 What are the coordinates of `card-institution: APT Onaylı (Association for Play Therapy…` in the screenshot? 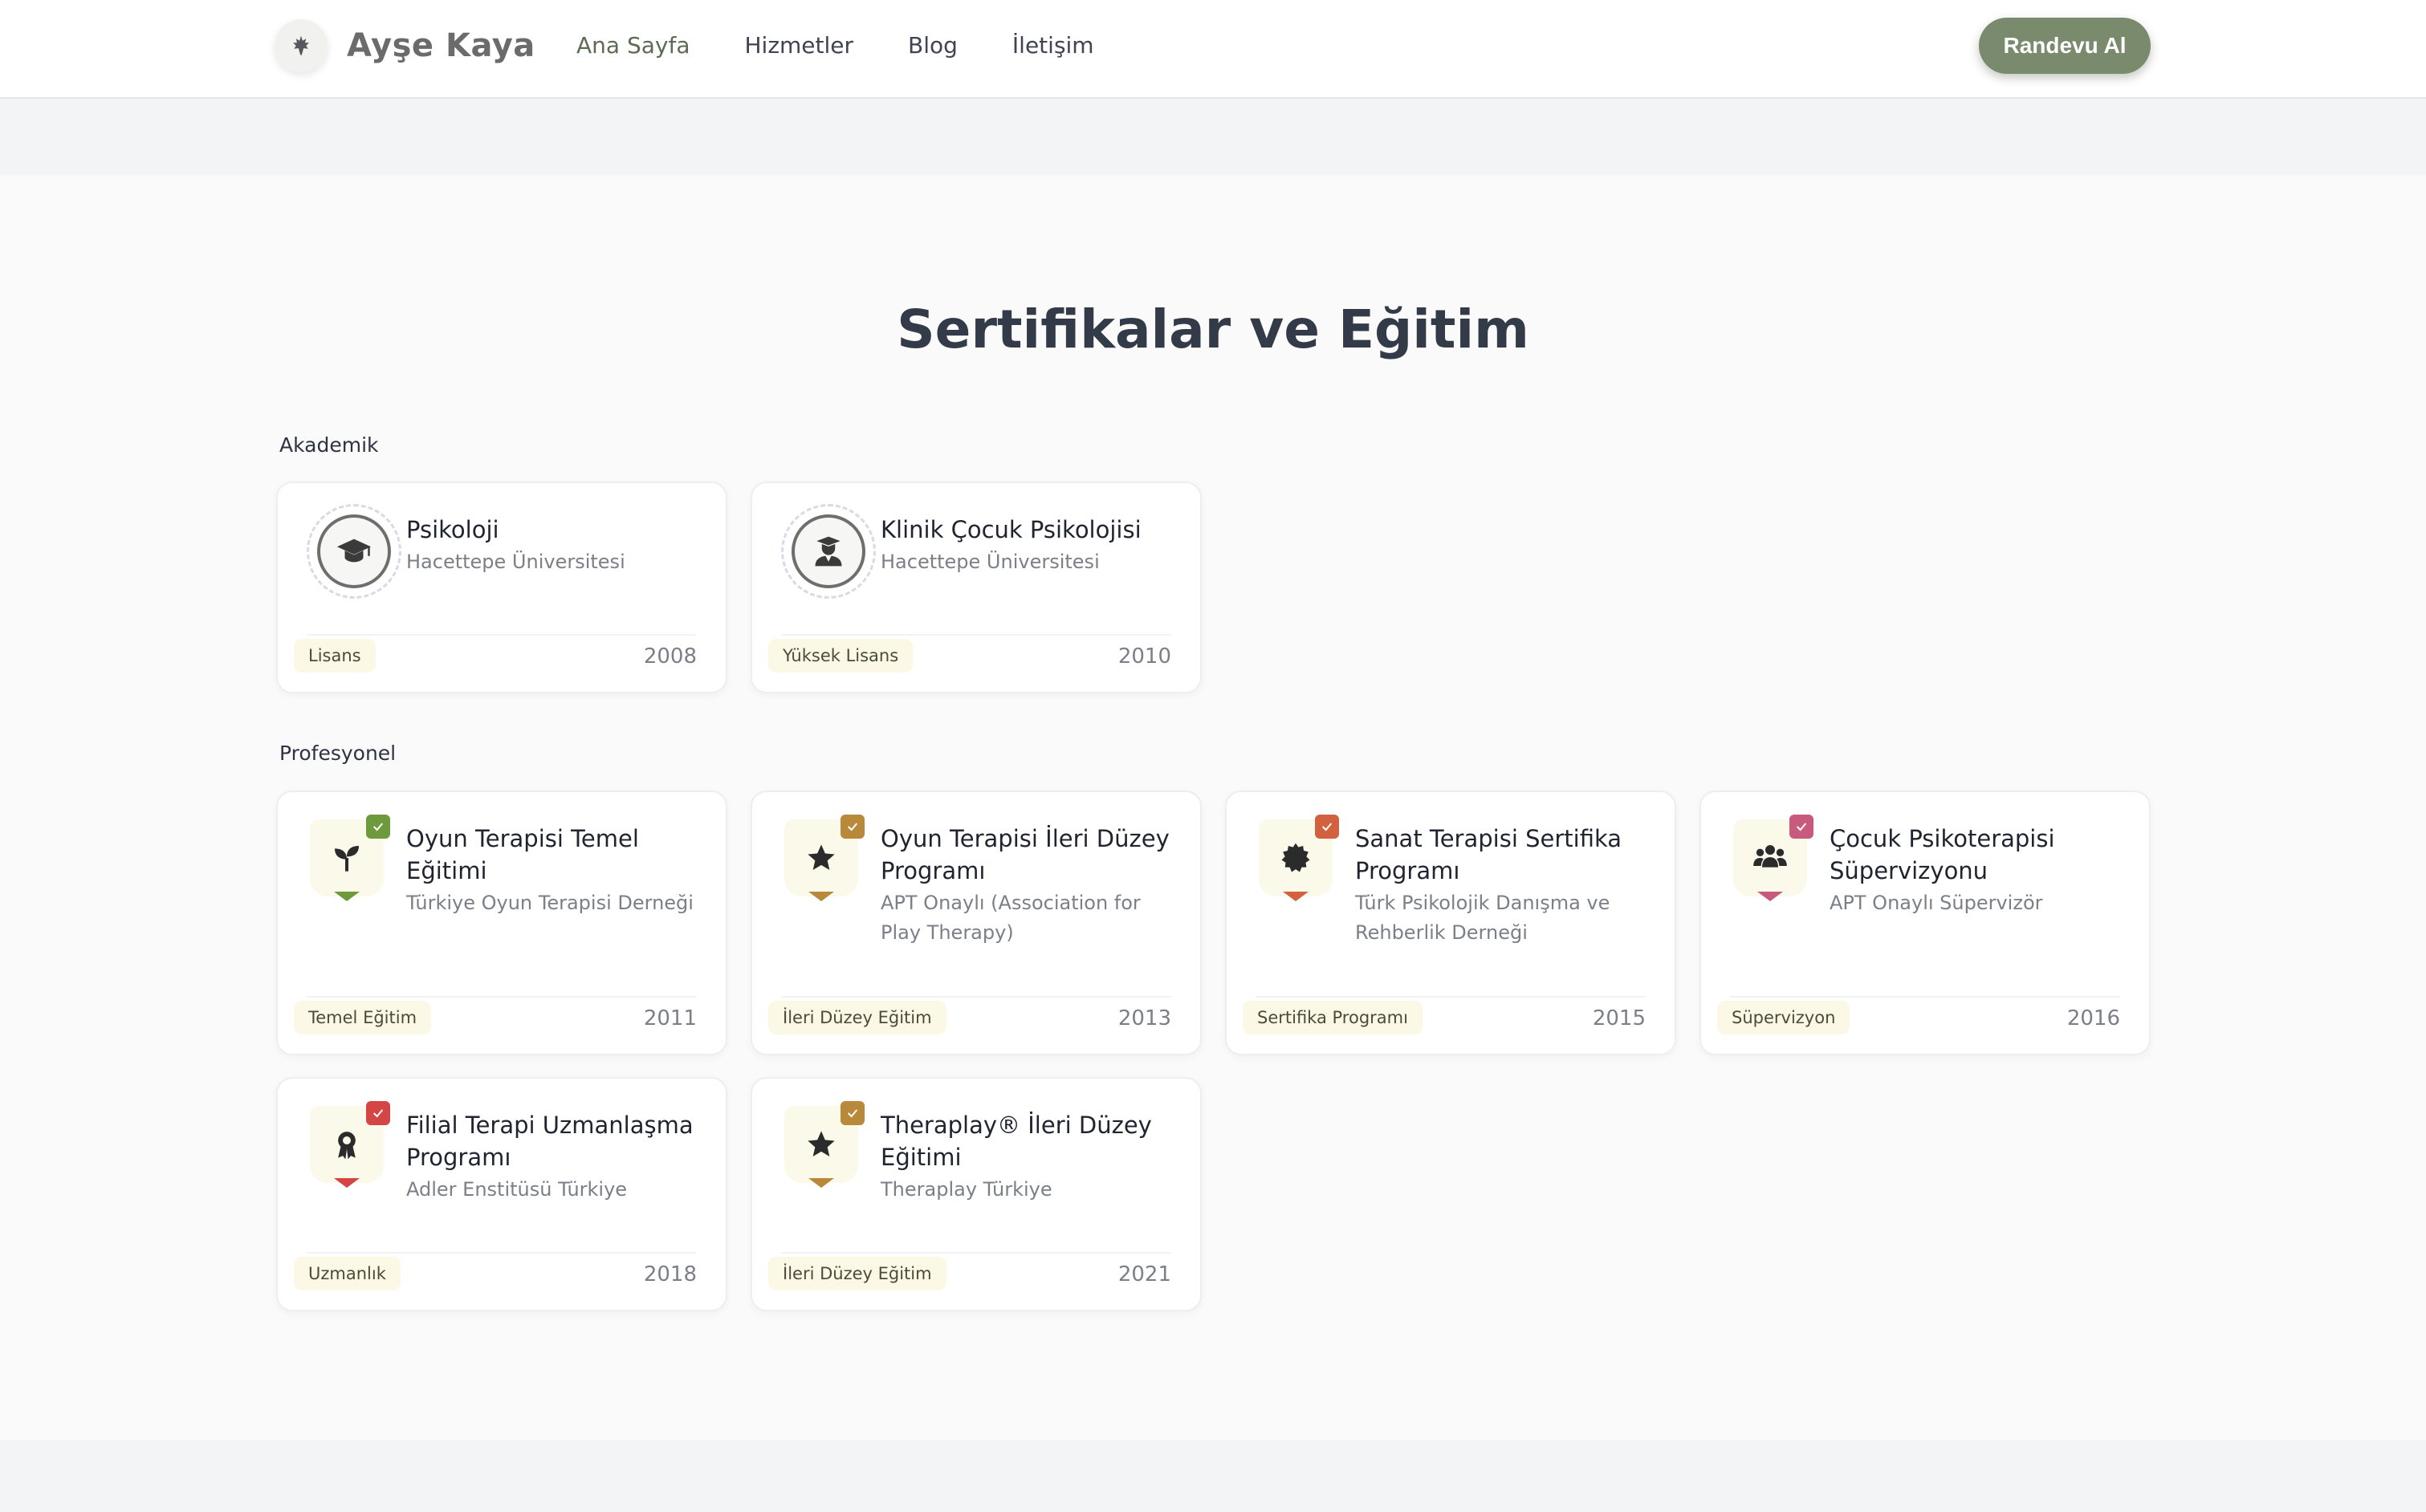 It's located at (1011, 918).